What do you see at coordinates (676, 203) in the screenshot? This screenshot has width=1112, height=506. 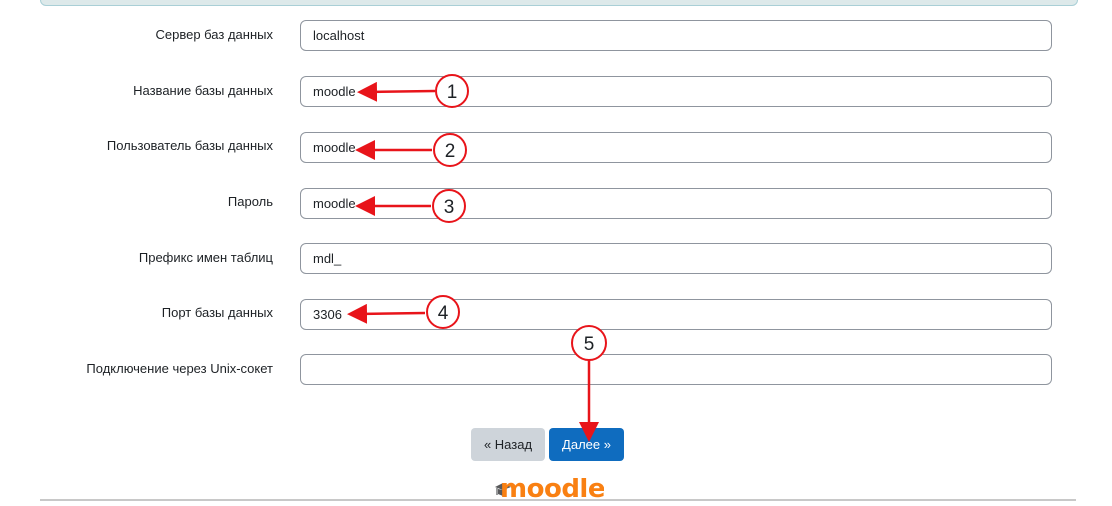 I see `db-password-input: moodle` at bounding box center [676, 203].